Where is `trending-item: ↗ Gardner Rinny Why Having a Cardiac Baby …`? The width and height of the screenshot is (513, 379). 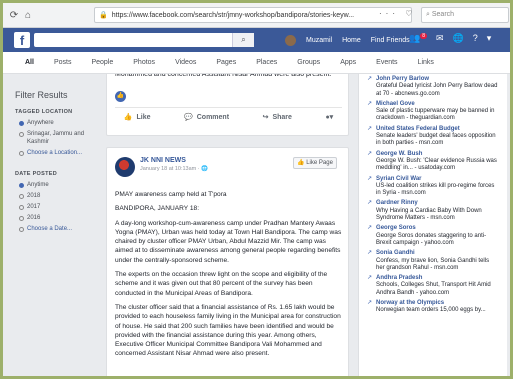 trending-item: ↗ Gardner Rinny Why Having a Cardiac Baby … is located at coordinates (433, 211).